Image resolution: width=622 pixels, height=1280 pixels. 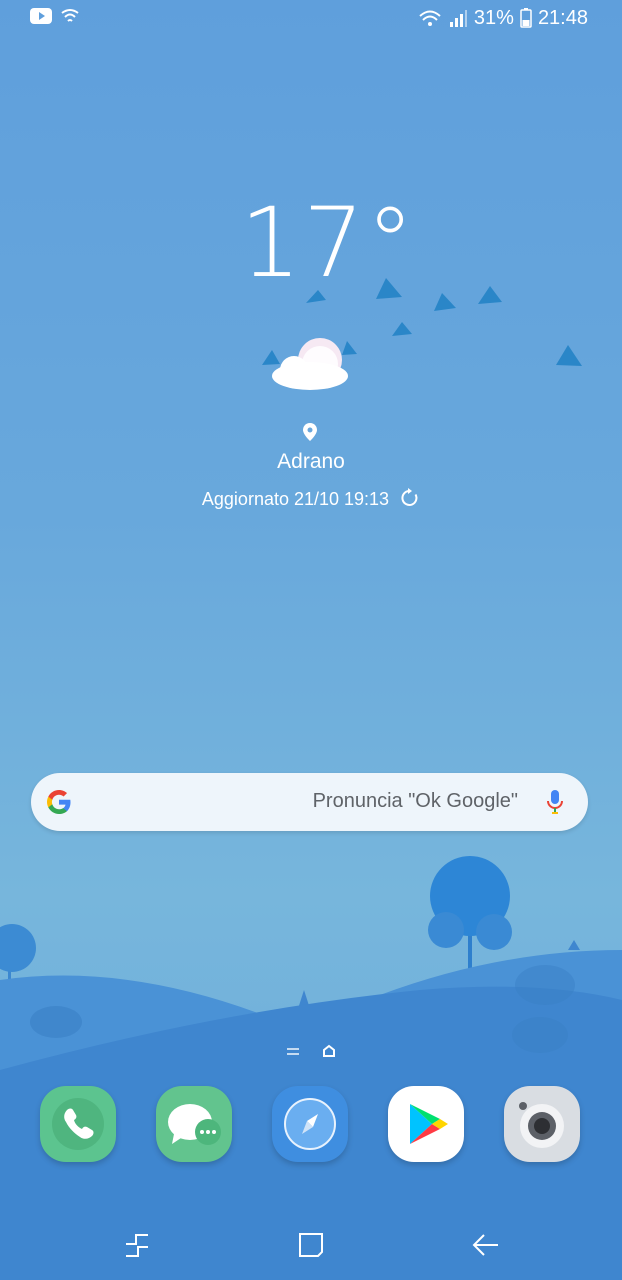 I want to click on status-bar: 31% 21:48, so click(x=311, y=18).